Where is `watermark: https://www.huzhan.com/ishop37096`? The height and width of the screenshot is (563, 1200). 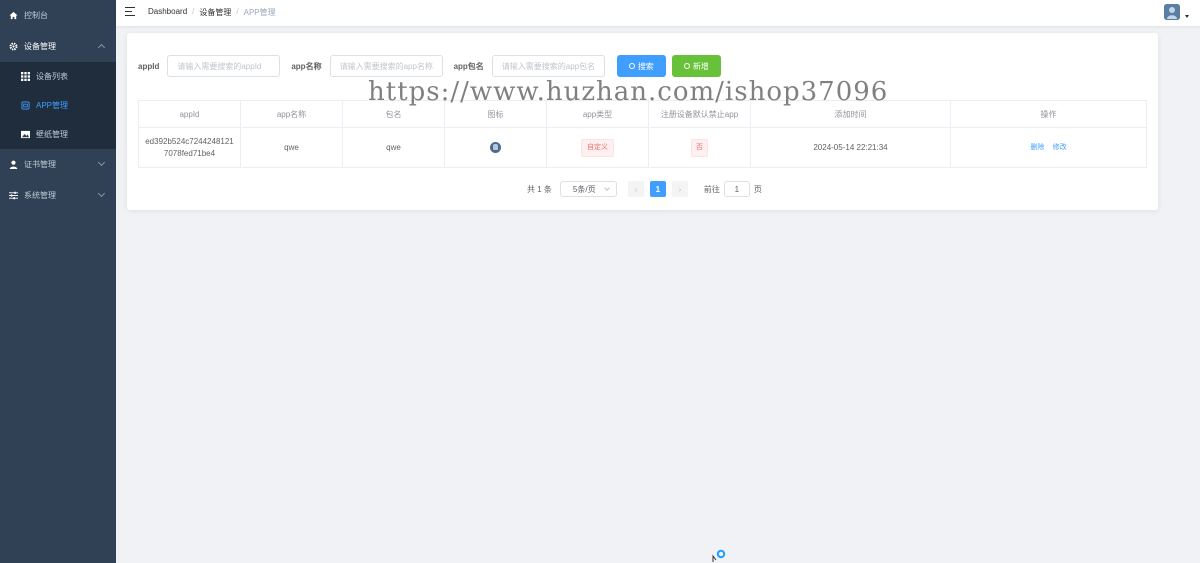
watermark: https://www.huzhan.com/ishop37096 is located at coordinates (628, 92).